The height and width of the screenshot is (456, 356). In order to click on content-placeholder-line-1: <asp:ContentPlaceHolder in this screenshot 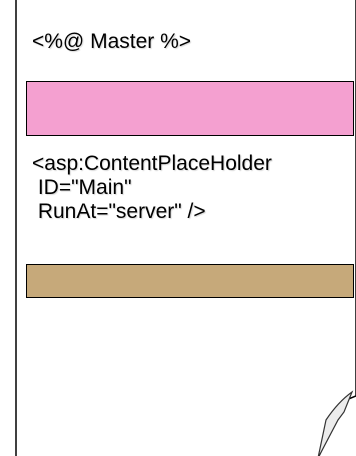, I will do `click(152, 163)`.